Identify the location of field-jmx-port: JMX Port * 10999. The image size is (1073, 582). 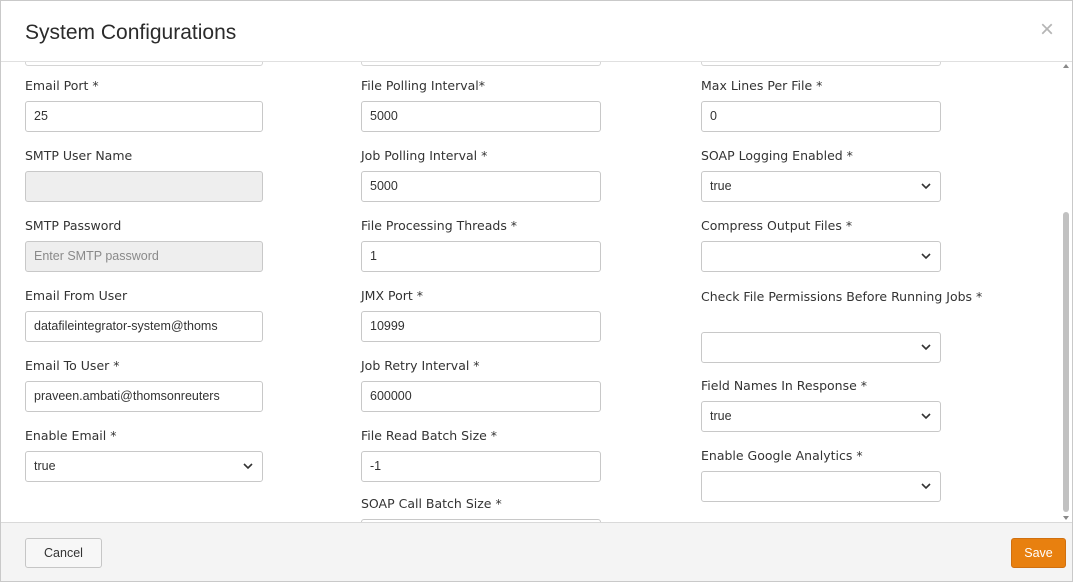
(481, 315).